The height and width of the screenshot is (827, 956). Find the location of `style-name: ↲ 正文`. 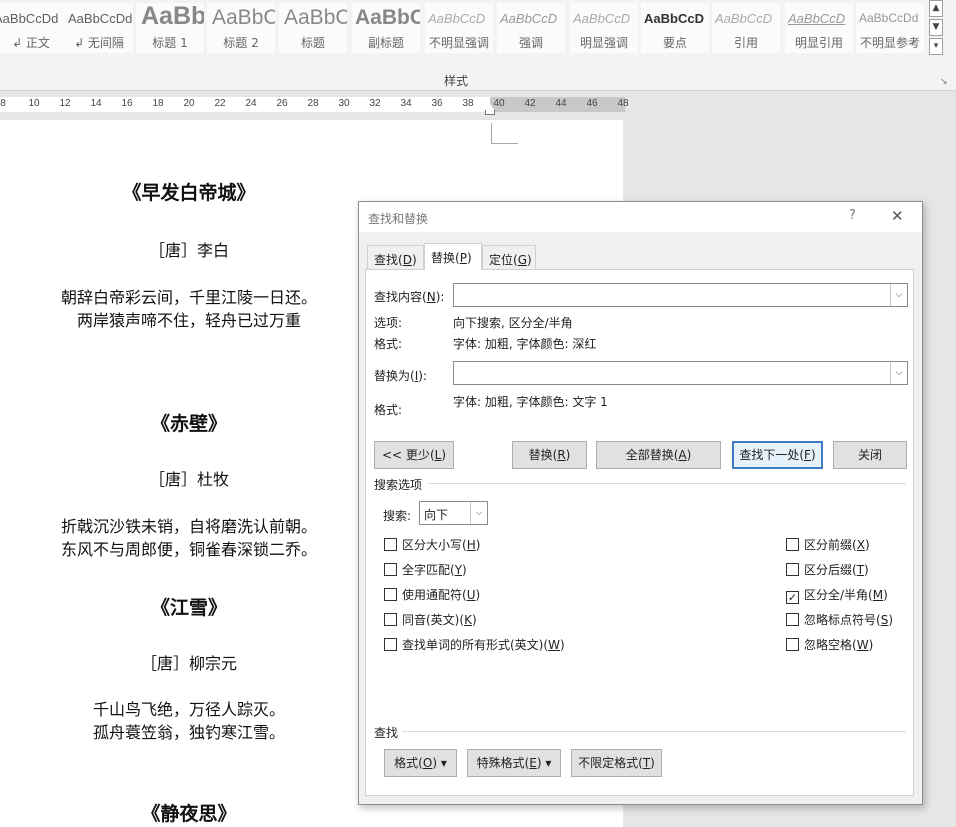

style-name: ↲ 正文 is located at coordinates (31, 43).